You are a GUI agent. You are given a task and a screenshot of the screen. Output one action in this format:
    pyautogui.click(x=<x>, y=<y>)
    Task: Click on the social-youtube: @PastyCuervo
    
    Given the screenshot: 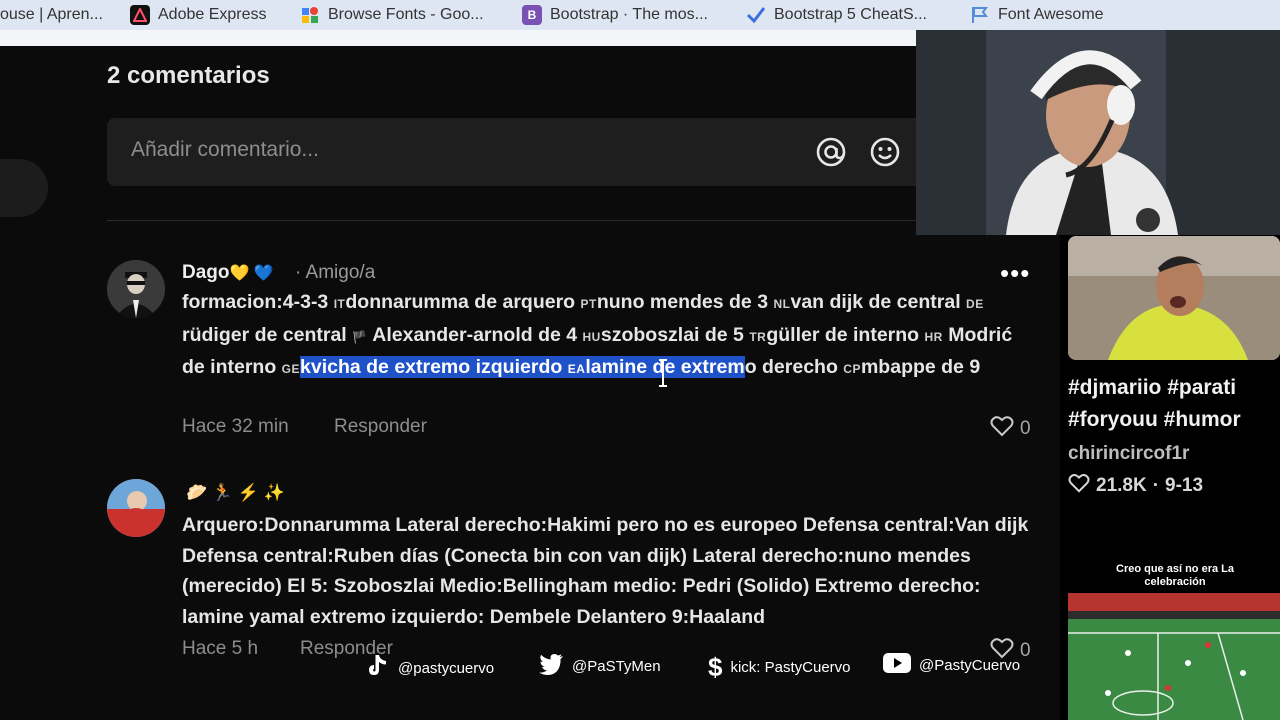 What is the action you would take?
    pyautogui.click(x=951, y=665)
    